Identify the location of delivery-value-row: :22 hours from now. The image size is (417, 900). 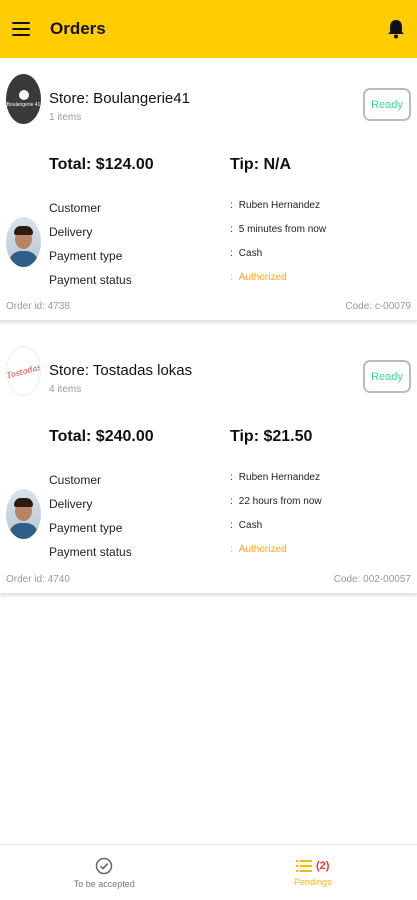
(276, 501).